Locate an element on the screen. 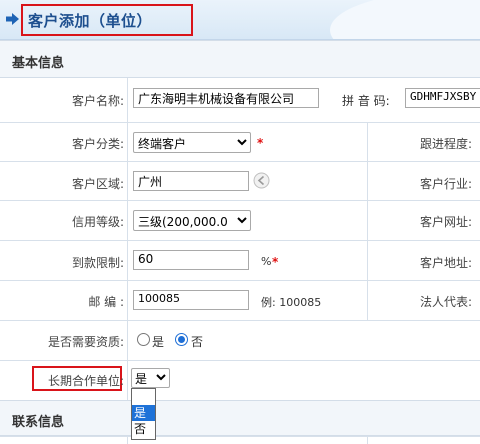 This screenshot has width=480, height=444. follow-label: 跟进程度: is located at coordinates (446, 144).